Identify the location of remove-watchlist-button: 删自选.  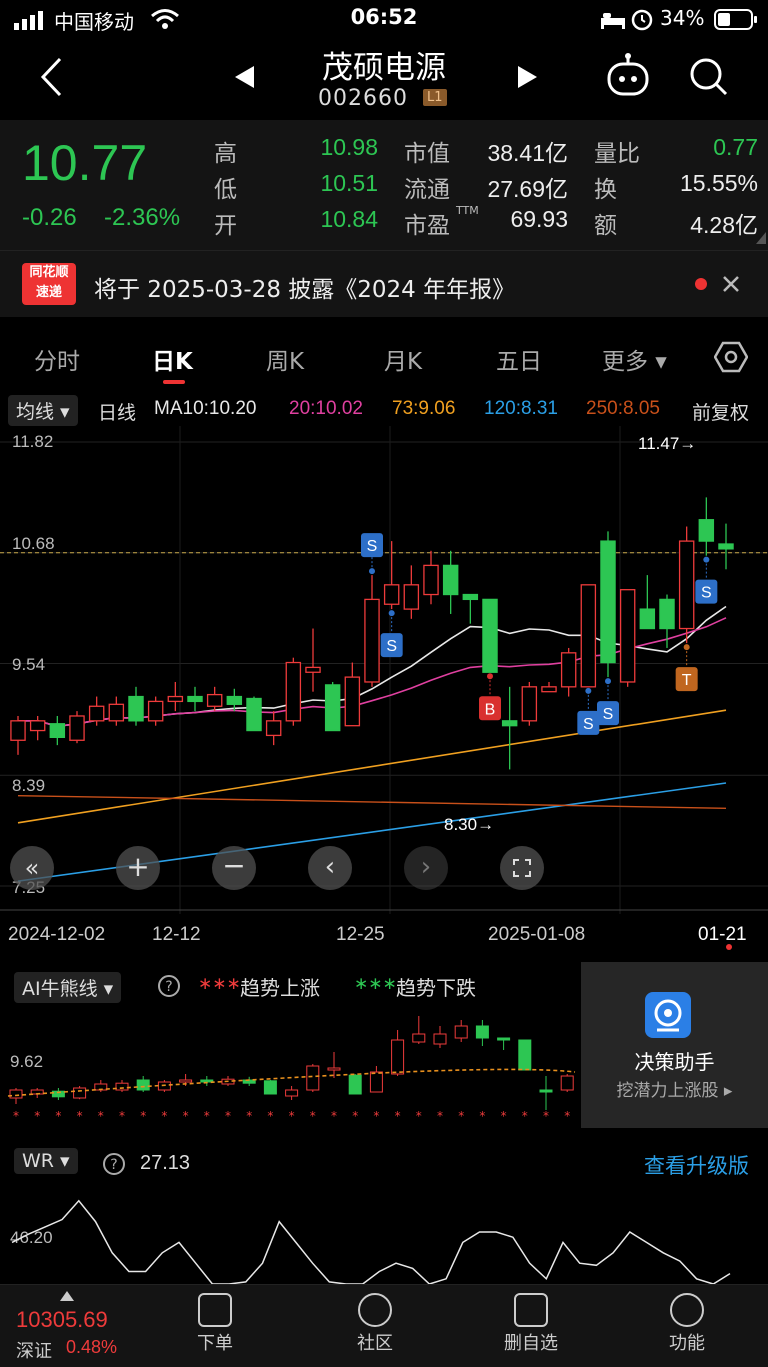
(531, 1342).